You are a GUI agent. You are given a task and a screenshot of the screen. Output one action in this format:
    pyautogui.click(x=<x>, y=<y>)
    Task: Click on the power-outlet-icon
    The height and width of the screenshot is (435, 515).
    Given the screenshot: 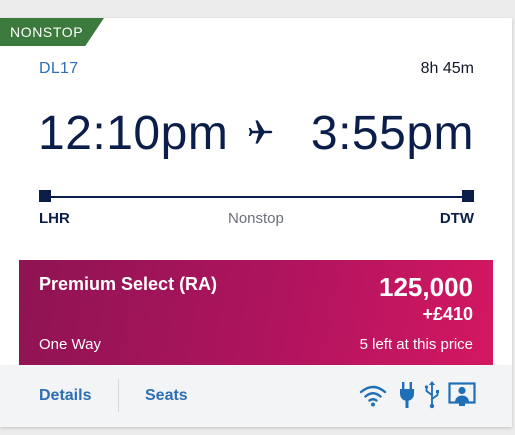 What is the action you would take?
    pyautogui.click(x=407, y=395)
    